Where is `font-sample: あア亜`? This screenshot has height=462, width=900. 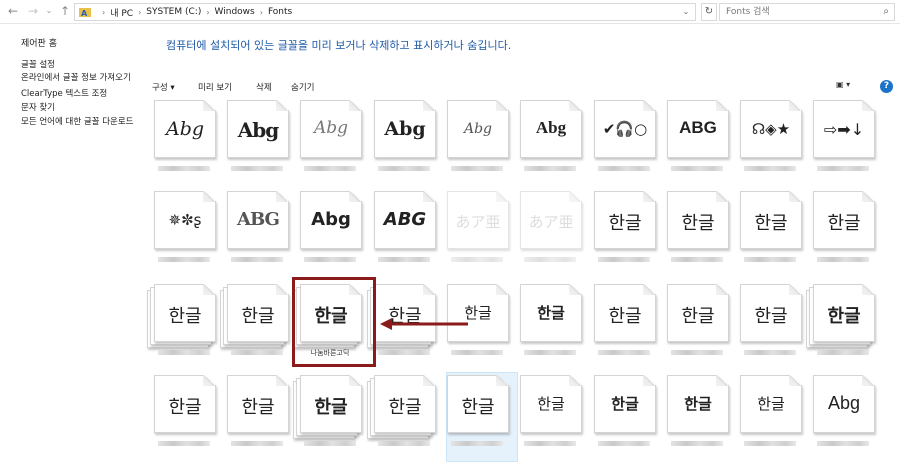
font-sample: あア亜 is located at coordinates (551, 222).